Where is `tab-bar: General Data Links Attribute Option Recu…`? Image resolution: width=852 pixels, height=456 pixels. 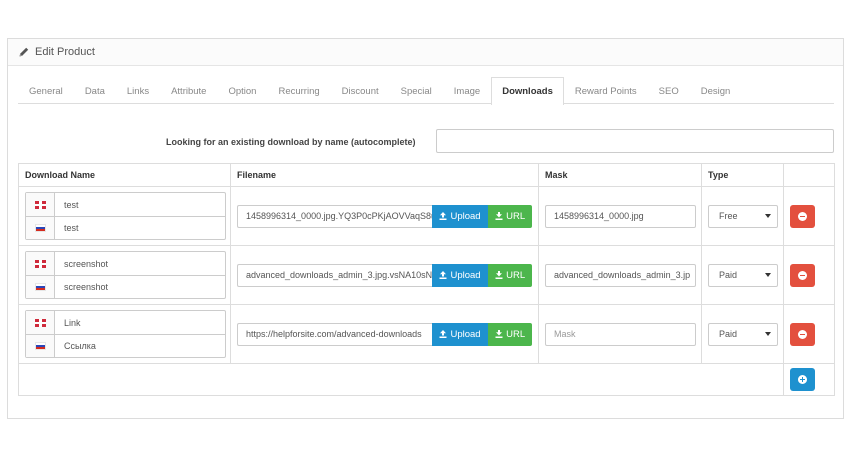
tab-bar: General Data Links Attribute Option Recu… is located at coordinates (426, 91).